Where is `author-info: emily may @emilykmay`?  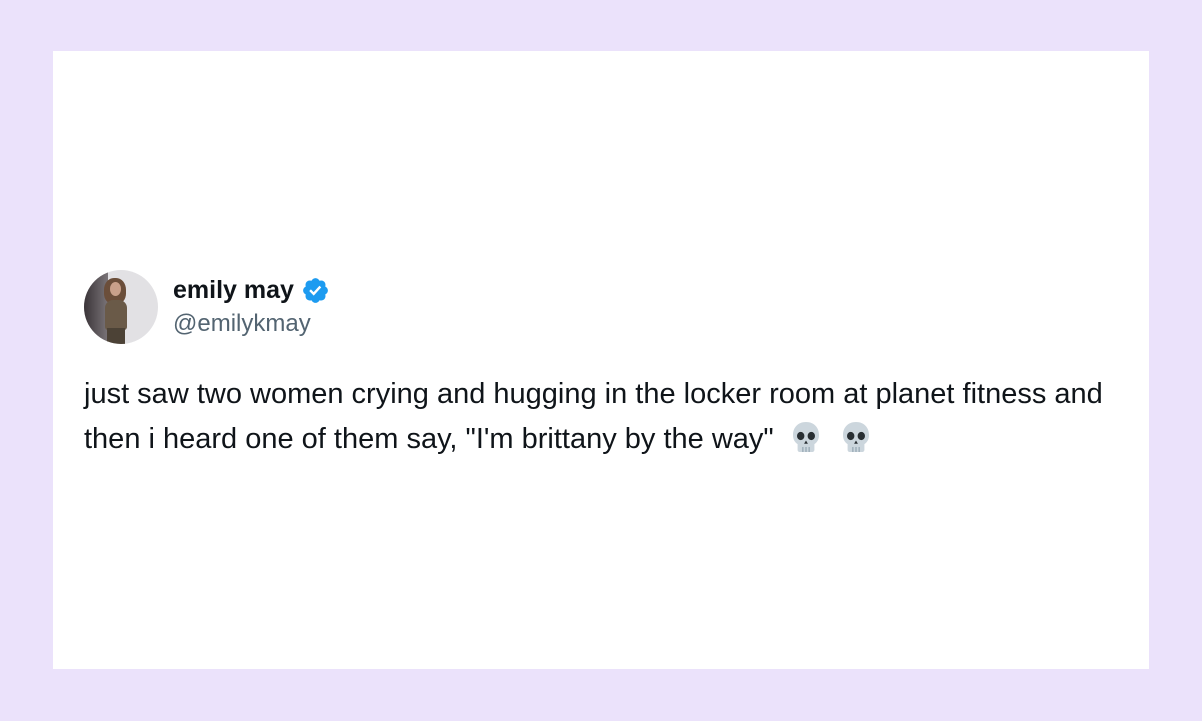 author-info: emily may @emilykmay is located at coordinates (251, 307).